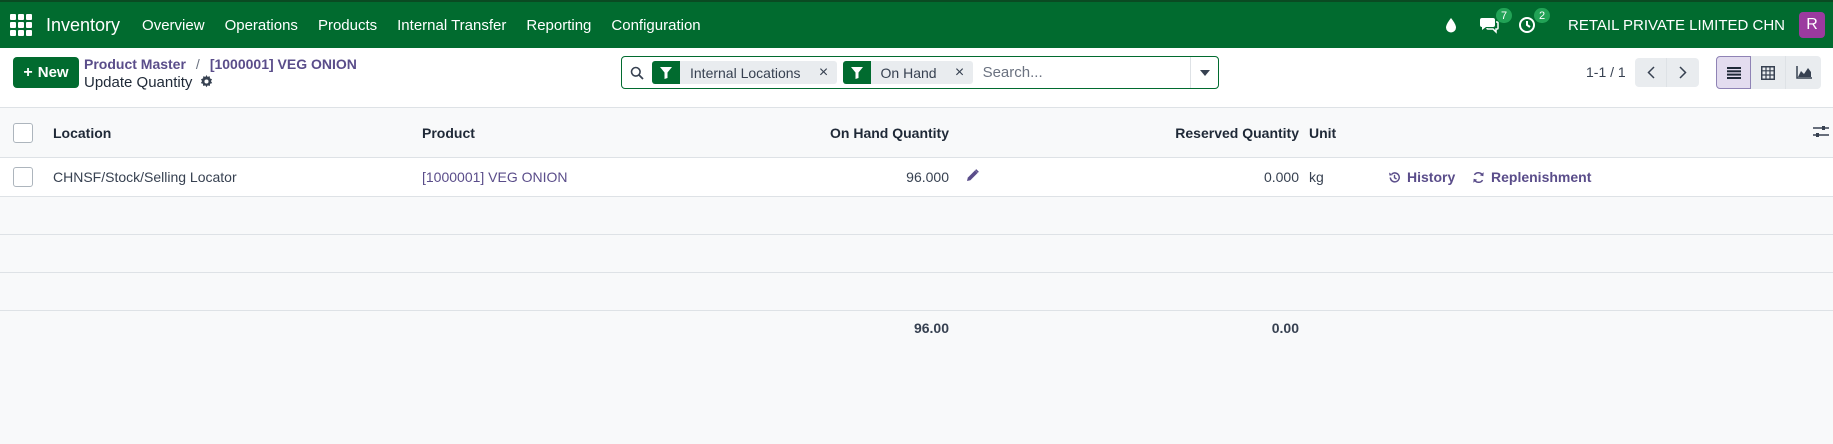 Image resolution: width=1833 pixels, height=444 pixels. I want to click on column-header-product: Product, so click(448, 133).